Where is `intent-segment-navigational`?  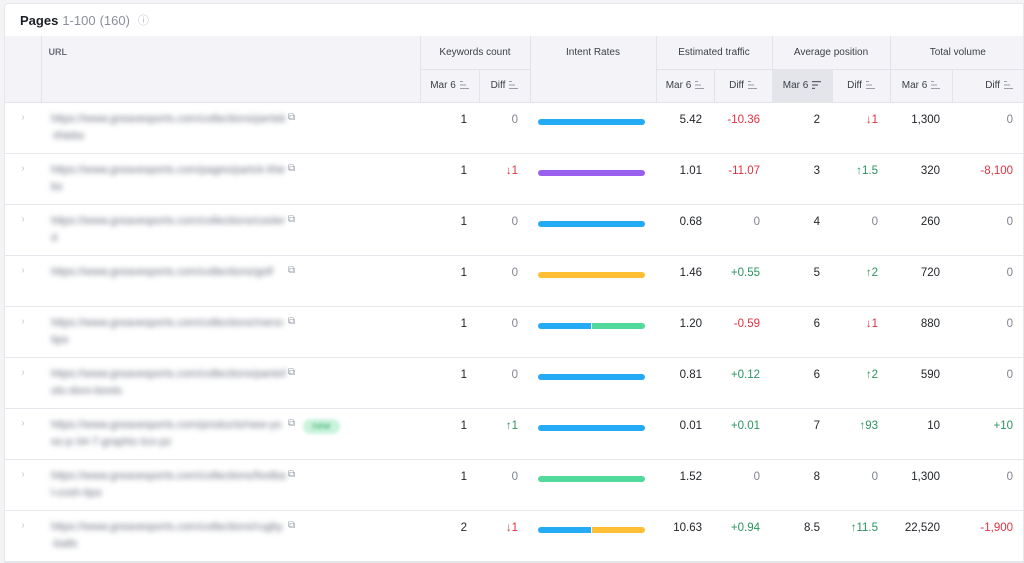 intent-segment-navigational is located at coordinates (591, 172).